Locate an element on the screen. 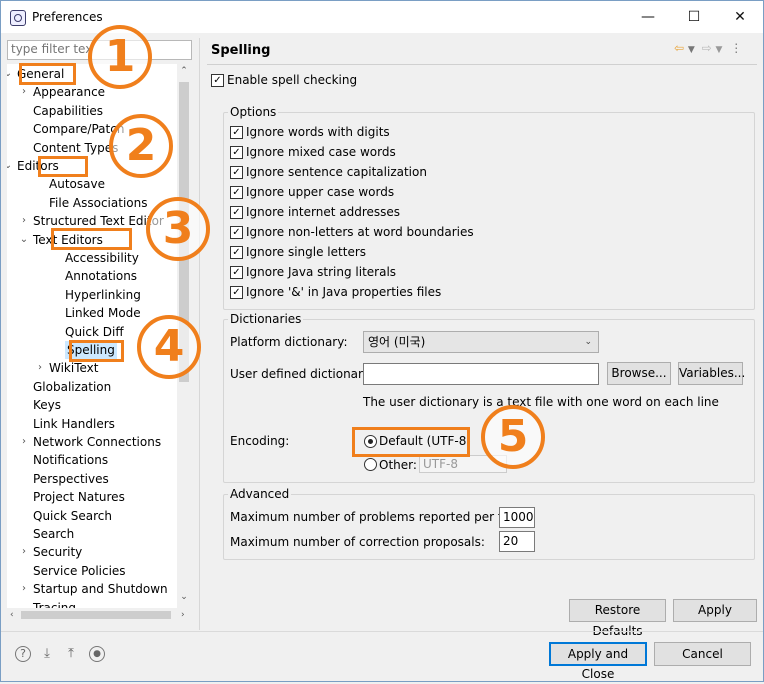 This screenshot has height=684, width=764. user-dictionary-input is located at coordinates (481, 374).